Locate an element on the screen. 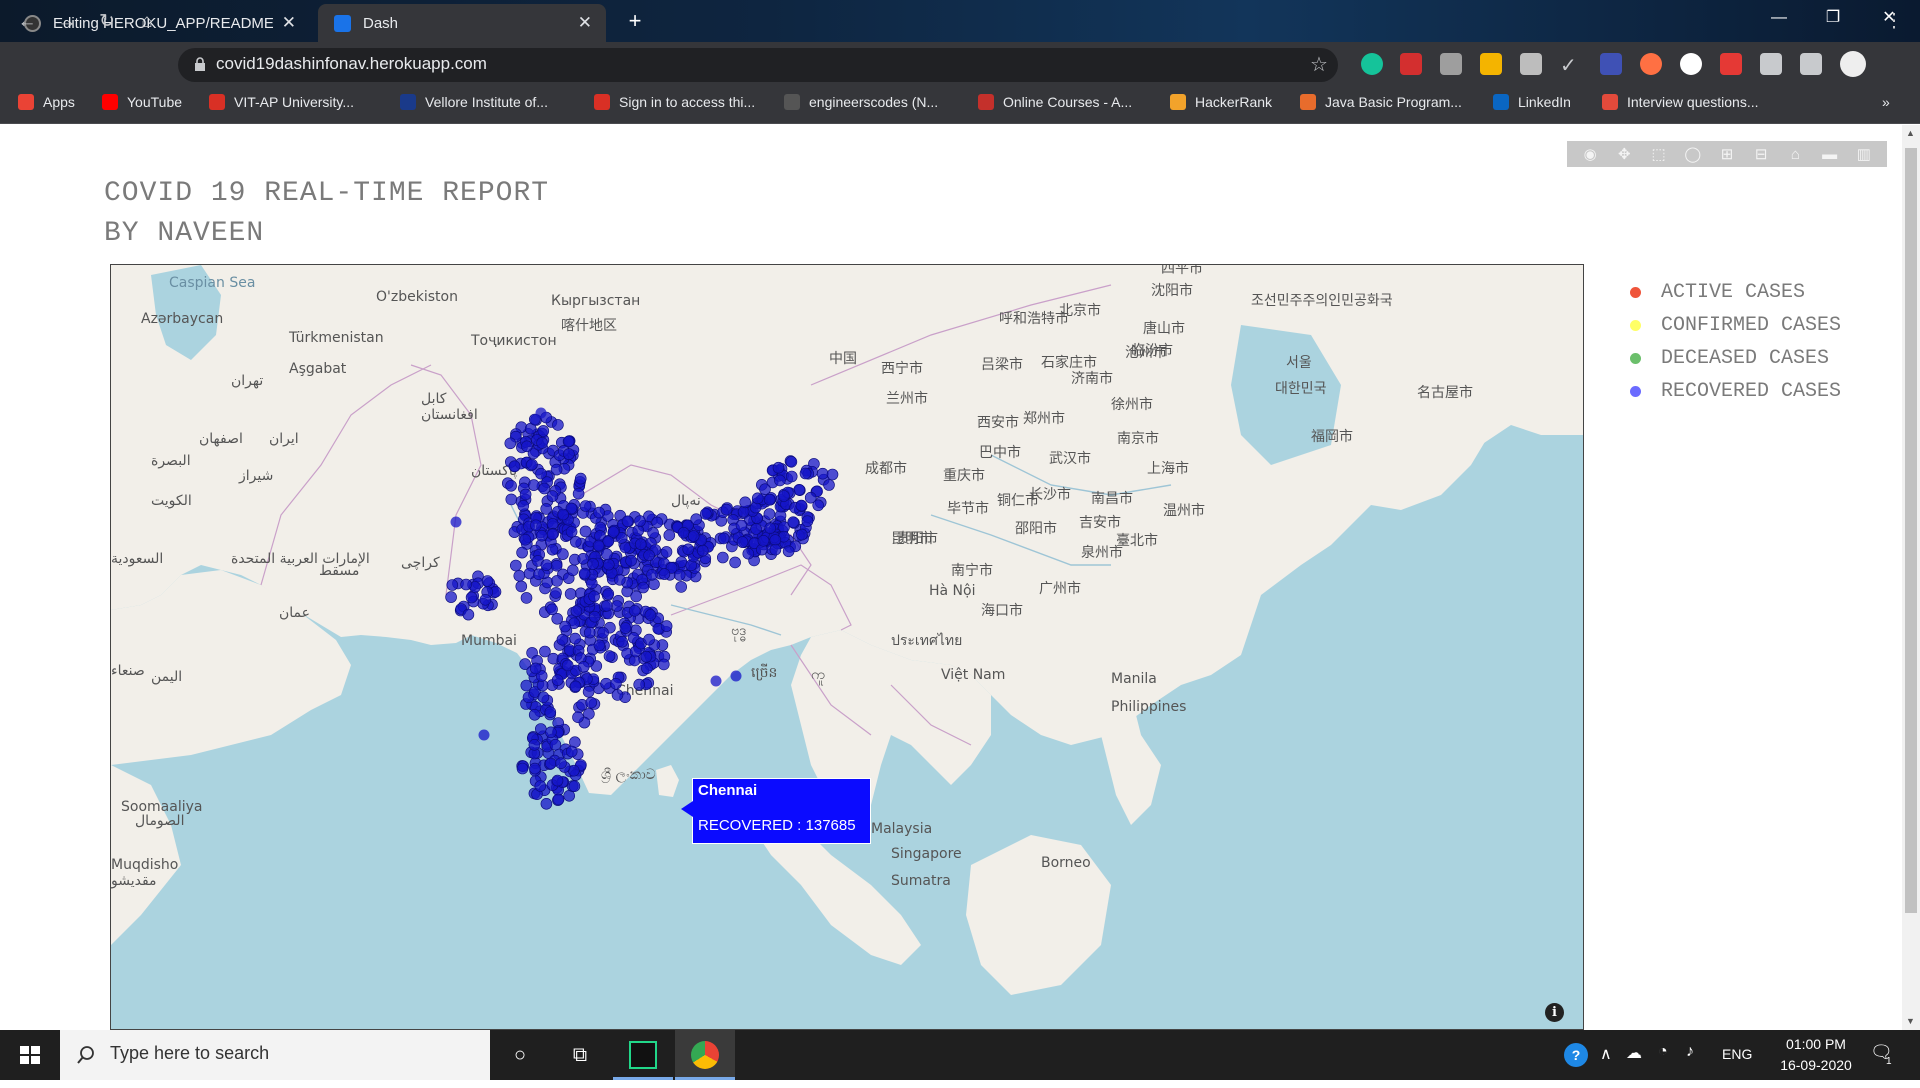  back-arrow-icon: ← is located at coordinates (27, 22).